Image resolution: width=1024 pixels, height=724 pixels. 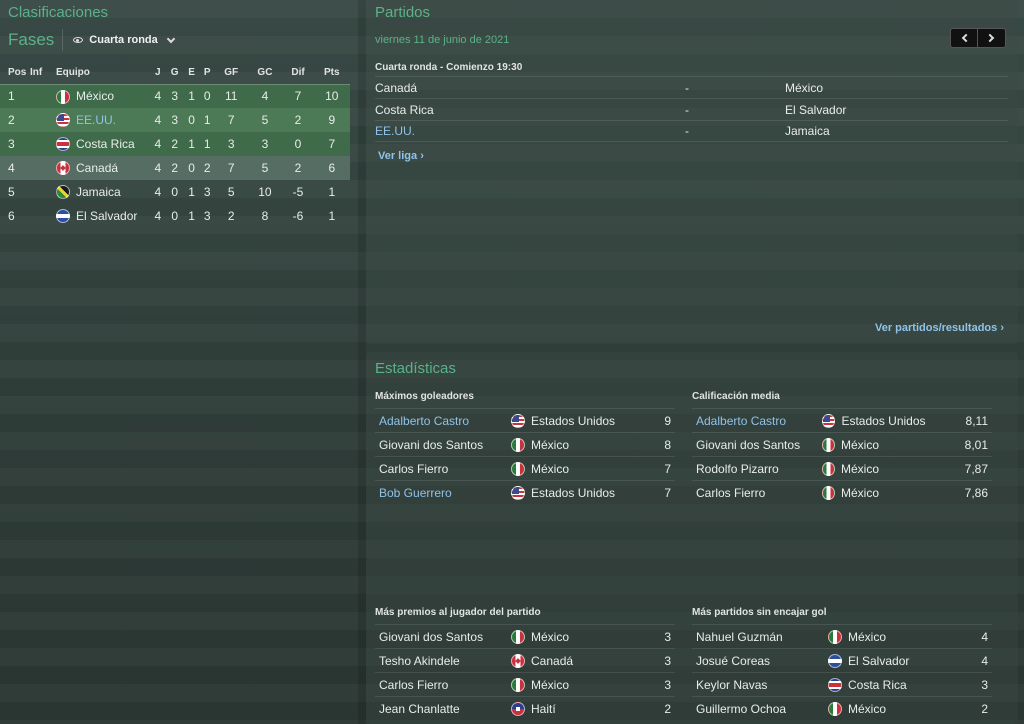 What do you see at coordinates (231, 73) in the screenshot?
I see `col-gf: GF` at bounding box center [231, 73].